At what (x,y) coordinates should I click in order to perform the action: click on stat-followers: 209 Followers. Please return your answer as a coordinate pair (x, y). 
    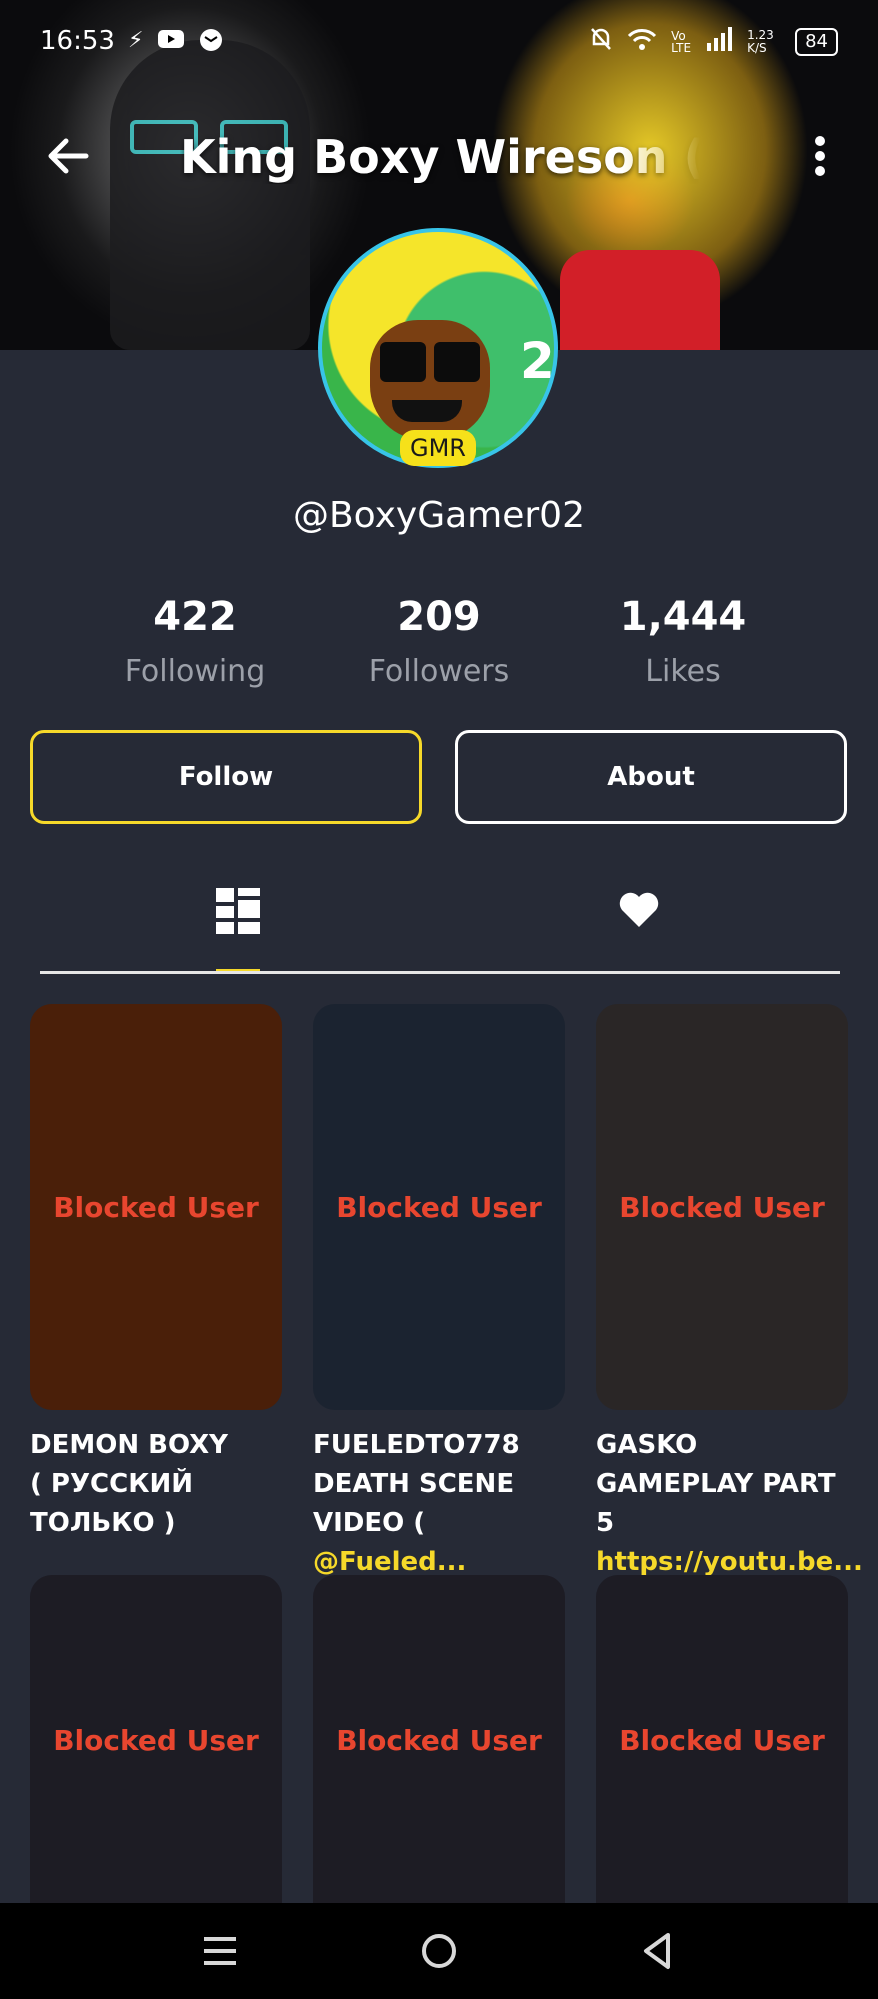
    Looking at the image, I should click on (439, 641).